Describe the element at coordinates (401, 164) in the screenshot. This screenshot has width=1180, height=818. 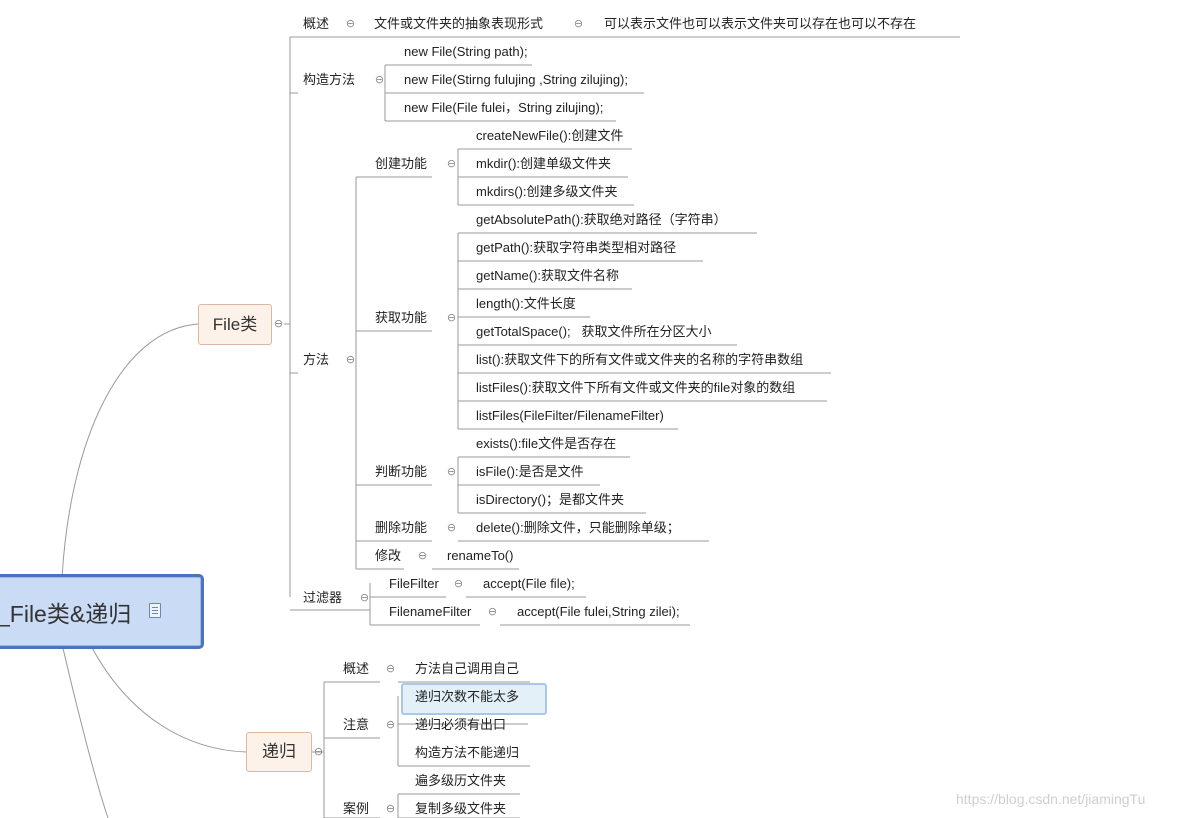
I see `create-group-label: 创建功能` at that location.